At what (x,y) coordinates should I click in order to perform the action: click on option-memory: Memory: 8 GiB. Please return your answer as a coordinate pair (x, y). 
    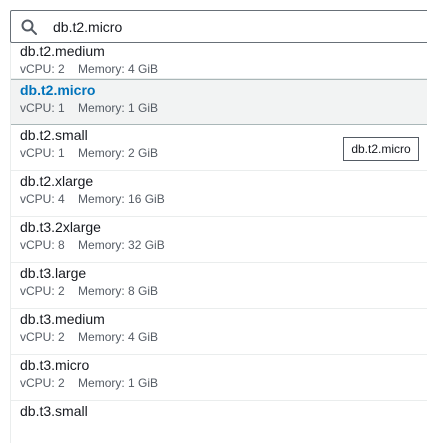
    Looking at the image, I should click on (118, 291).